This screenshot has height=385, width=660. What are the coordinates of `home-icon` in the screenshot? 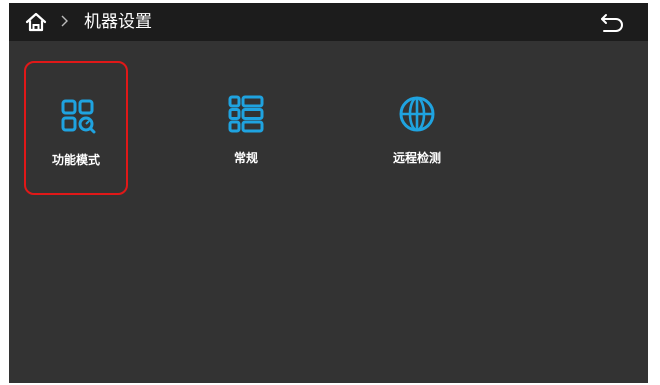 It's located at (36, 22).